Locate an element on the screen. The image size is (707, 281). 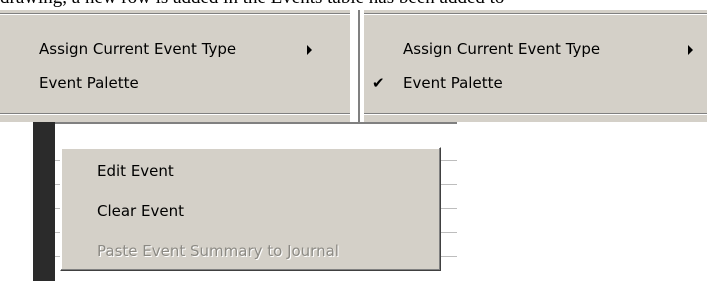
context-item-clear-event: Clear Event is located at coordinates (250, 213).